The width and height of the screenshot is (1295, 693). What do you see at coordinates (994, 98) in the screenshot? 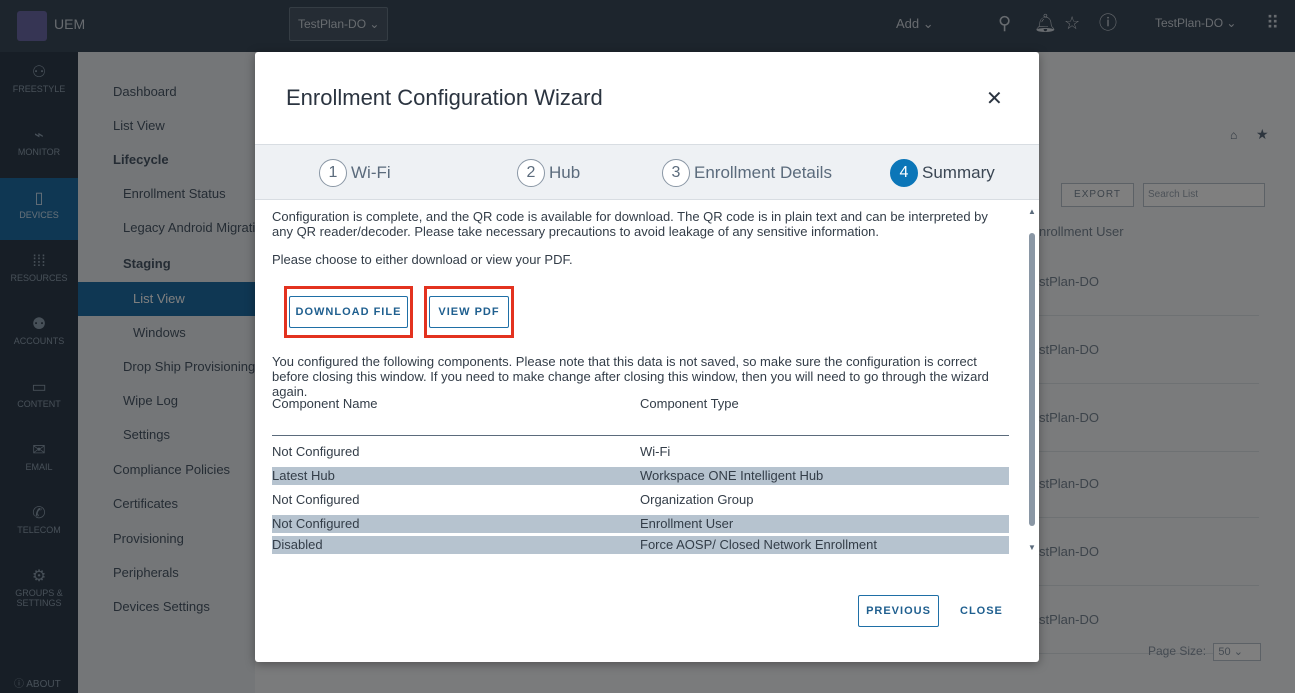
I see `close-icon: ✕` at bounding box center [994, 98].